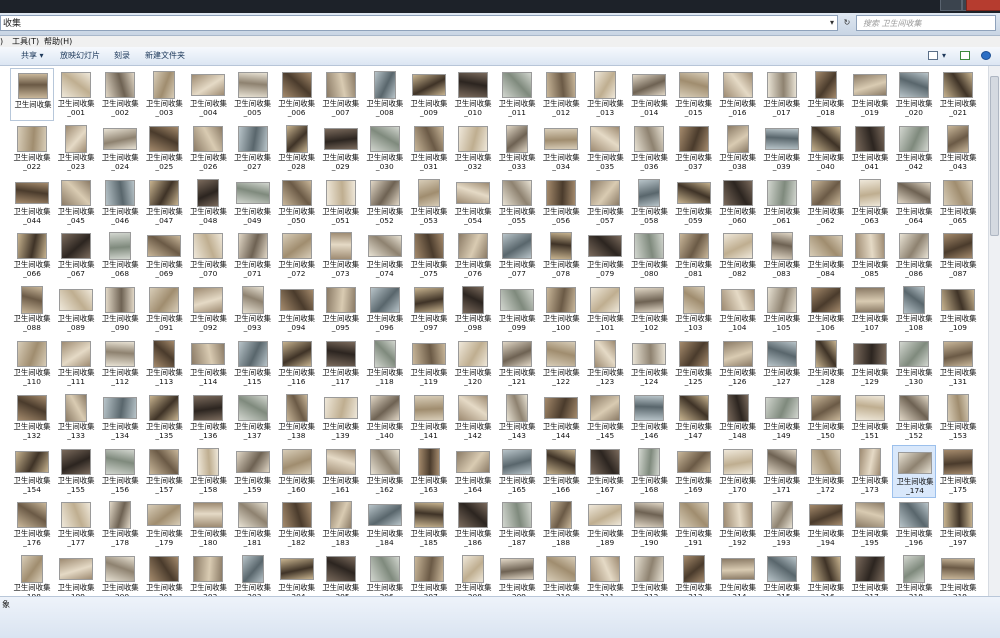  What do you see at coordinates (649, 471) in the screenshot?
I see `file-item: 卫生间收集 _168` at bounding box center [649, 471].